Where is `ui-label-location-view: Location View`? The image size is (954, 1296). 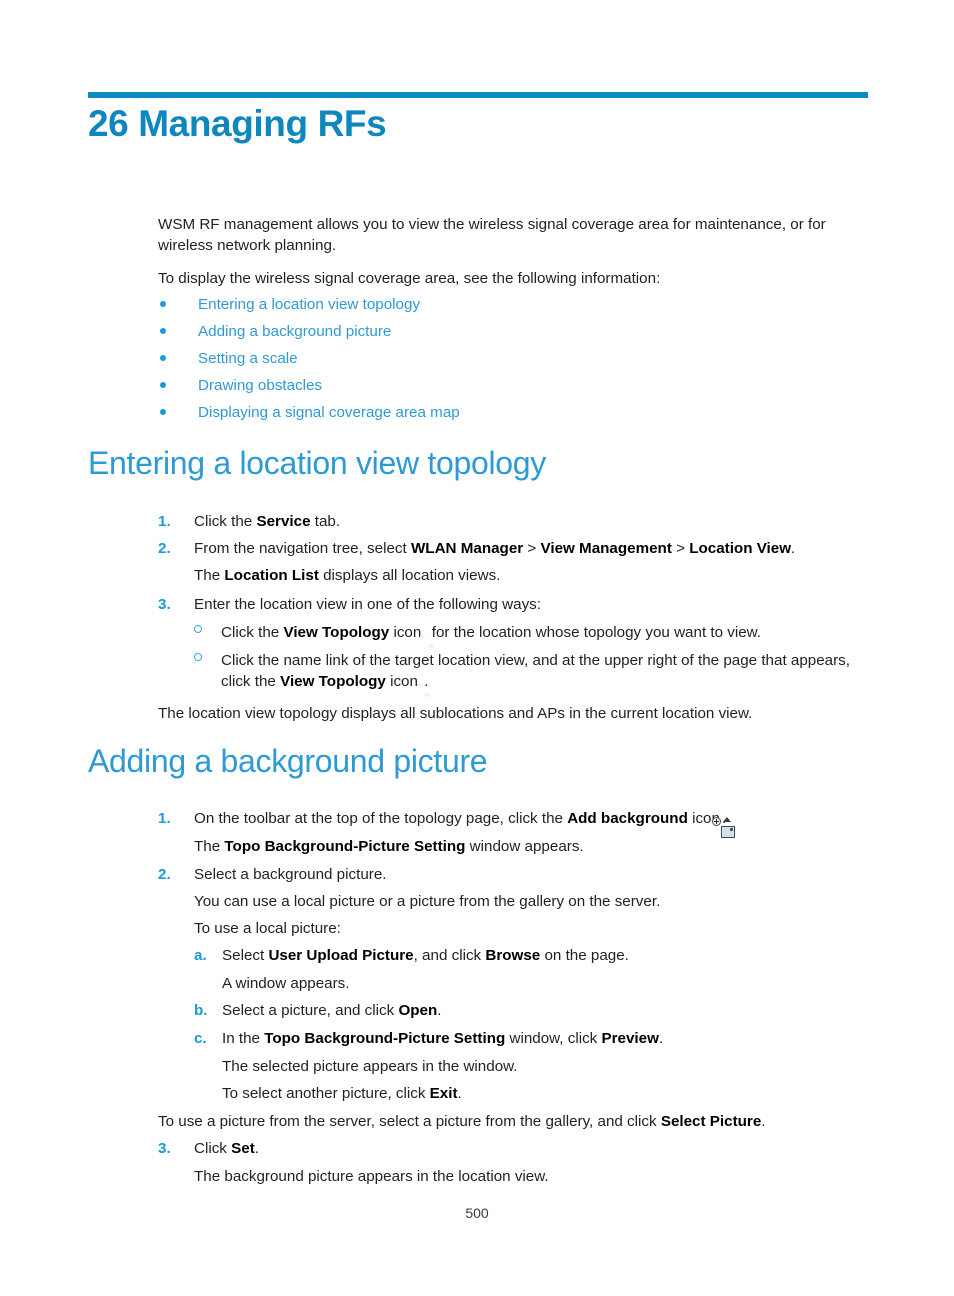 ui-label-location-view: Location View is located at coordinates (740, 548).